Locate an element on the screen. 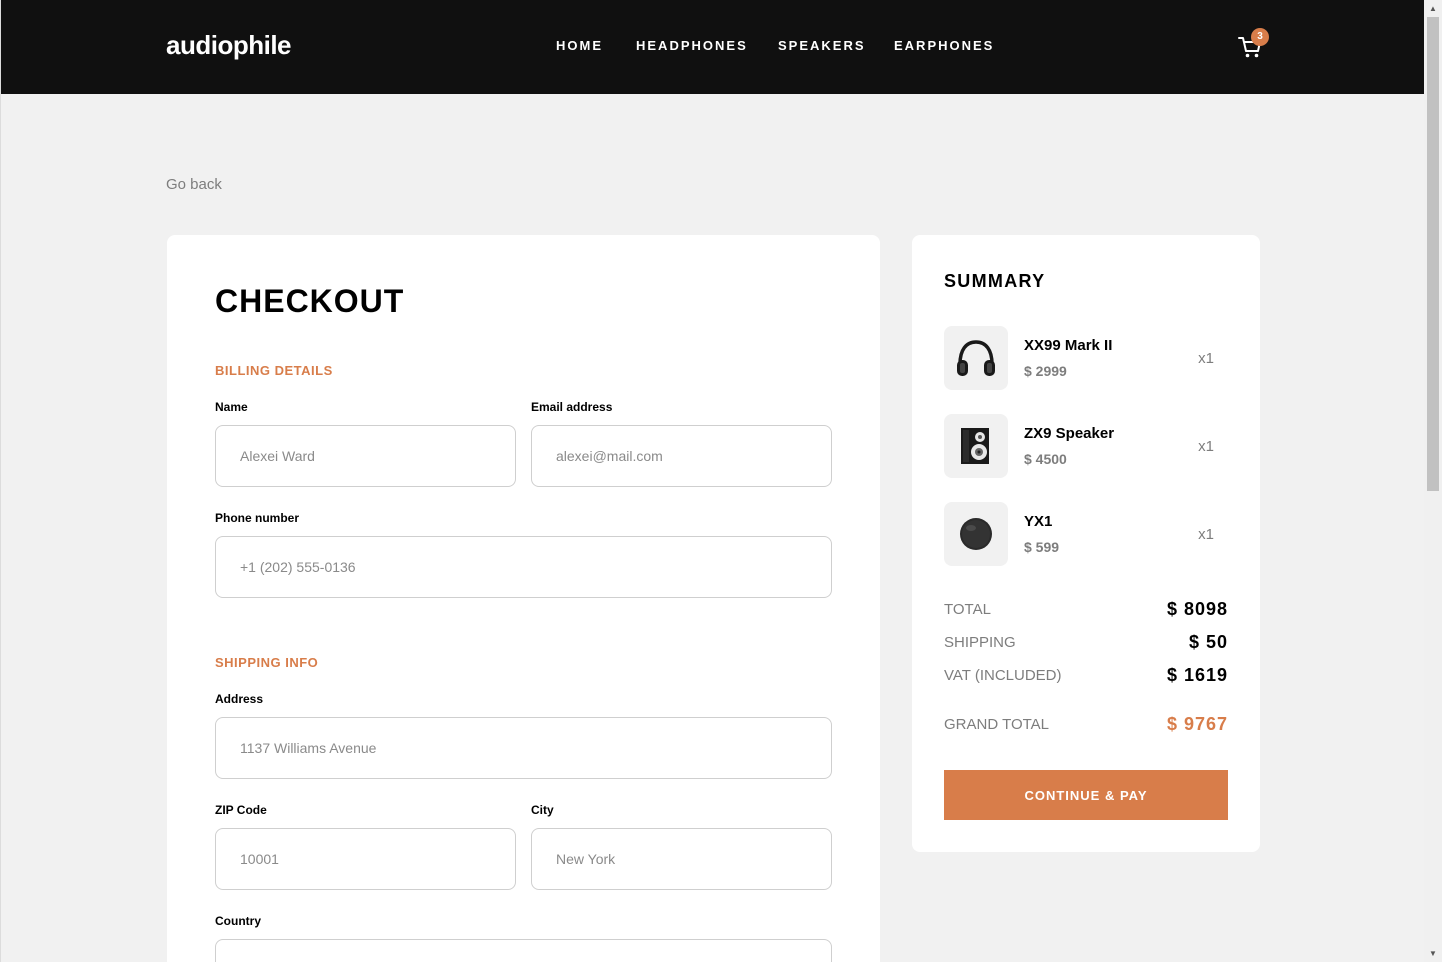  item-name: XX99 Mark II is located at coordinates (1068, 345).